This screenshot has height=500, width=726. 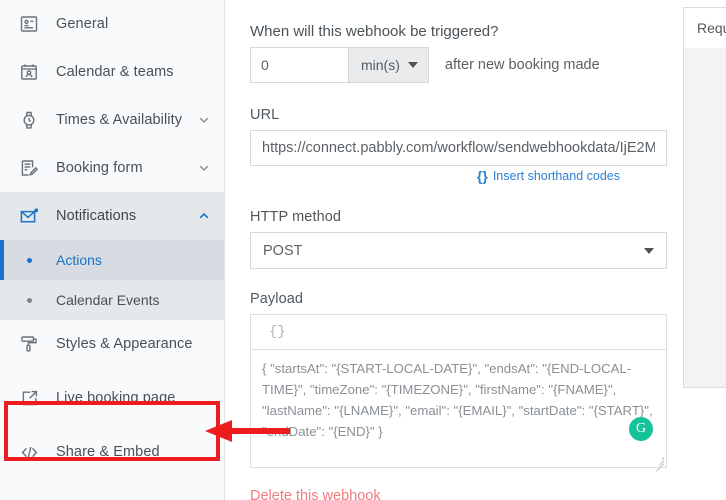 I want to click on delete-webhook-link: Delete this webhook, so click(x=315, y=494).